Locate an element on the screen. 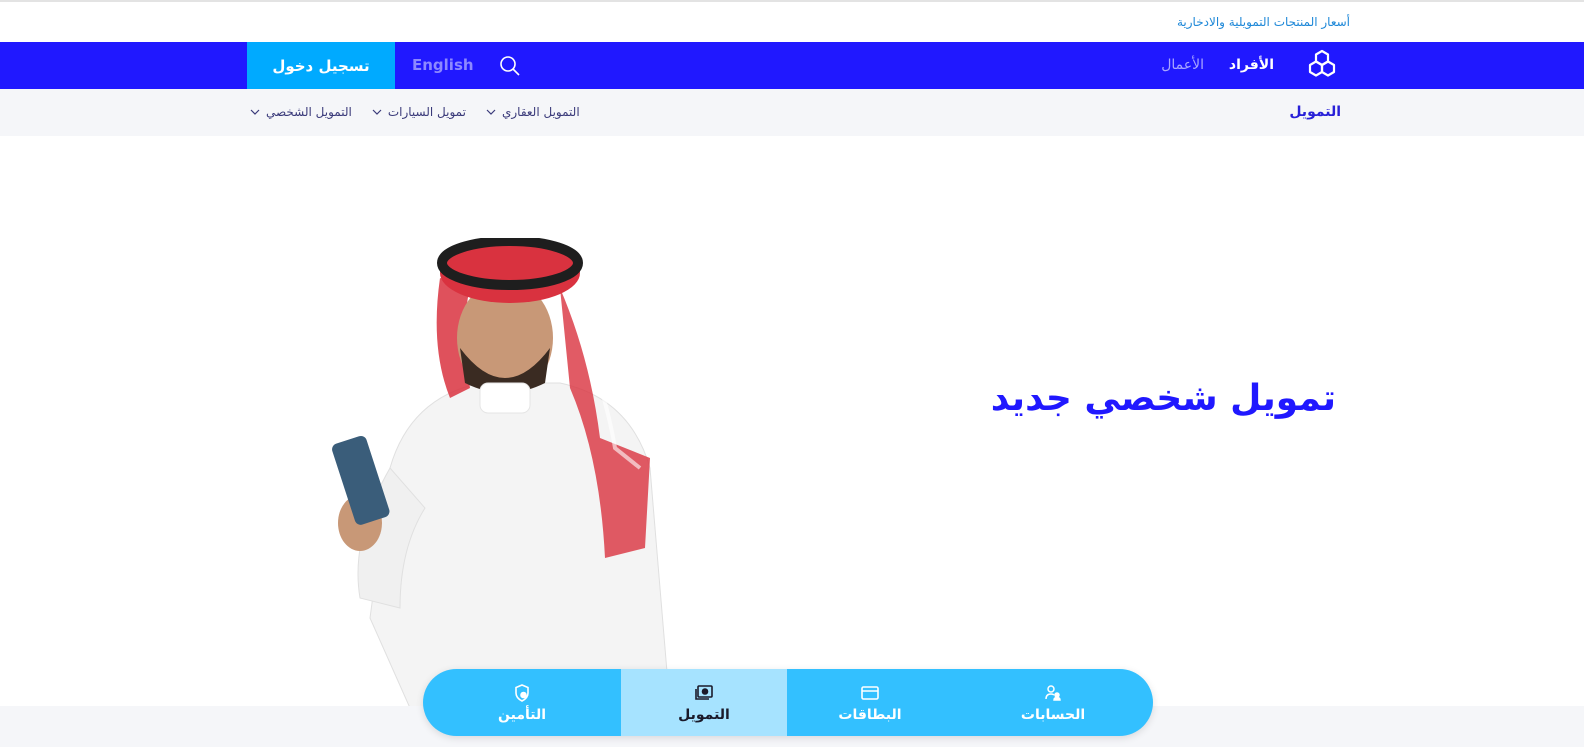  utility-bar: أسعار المنتجات التمويلية والادخارية is located at coordinates (792, 22).